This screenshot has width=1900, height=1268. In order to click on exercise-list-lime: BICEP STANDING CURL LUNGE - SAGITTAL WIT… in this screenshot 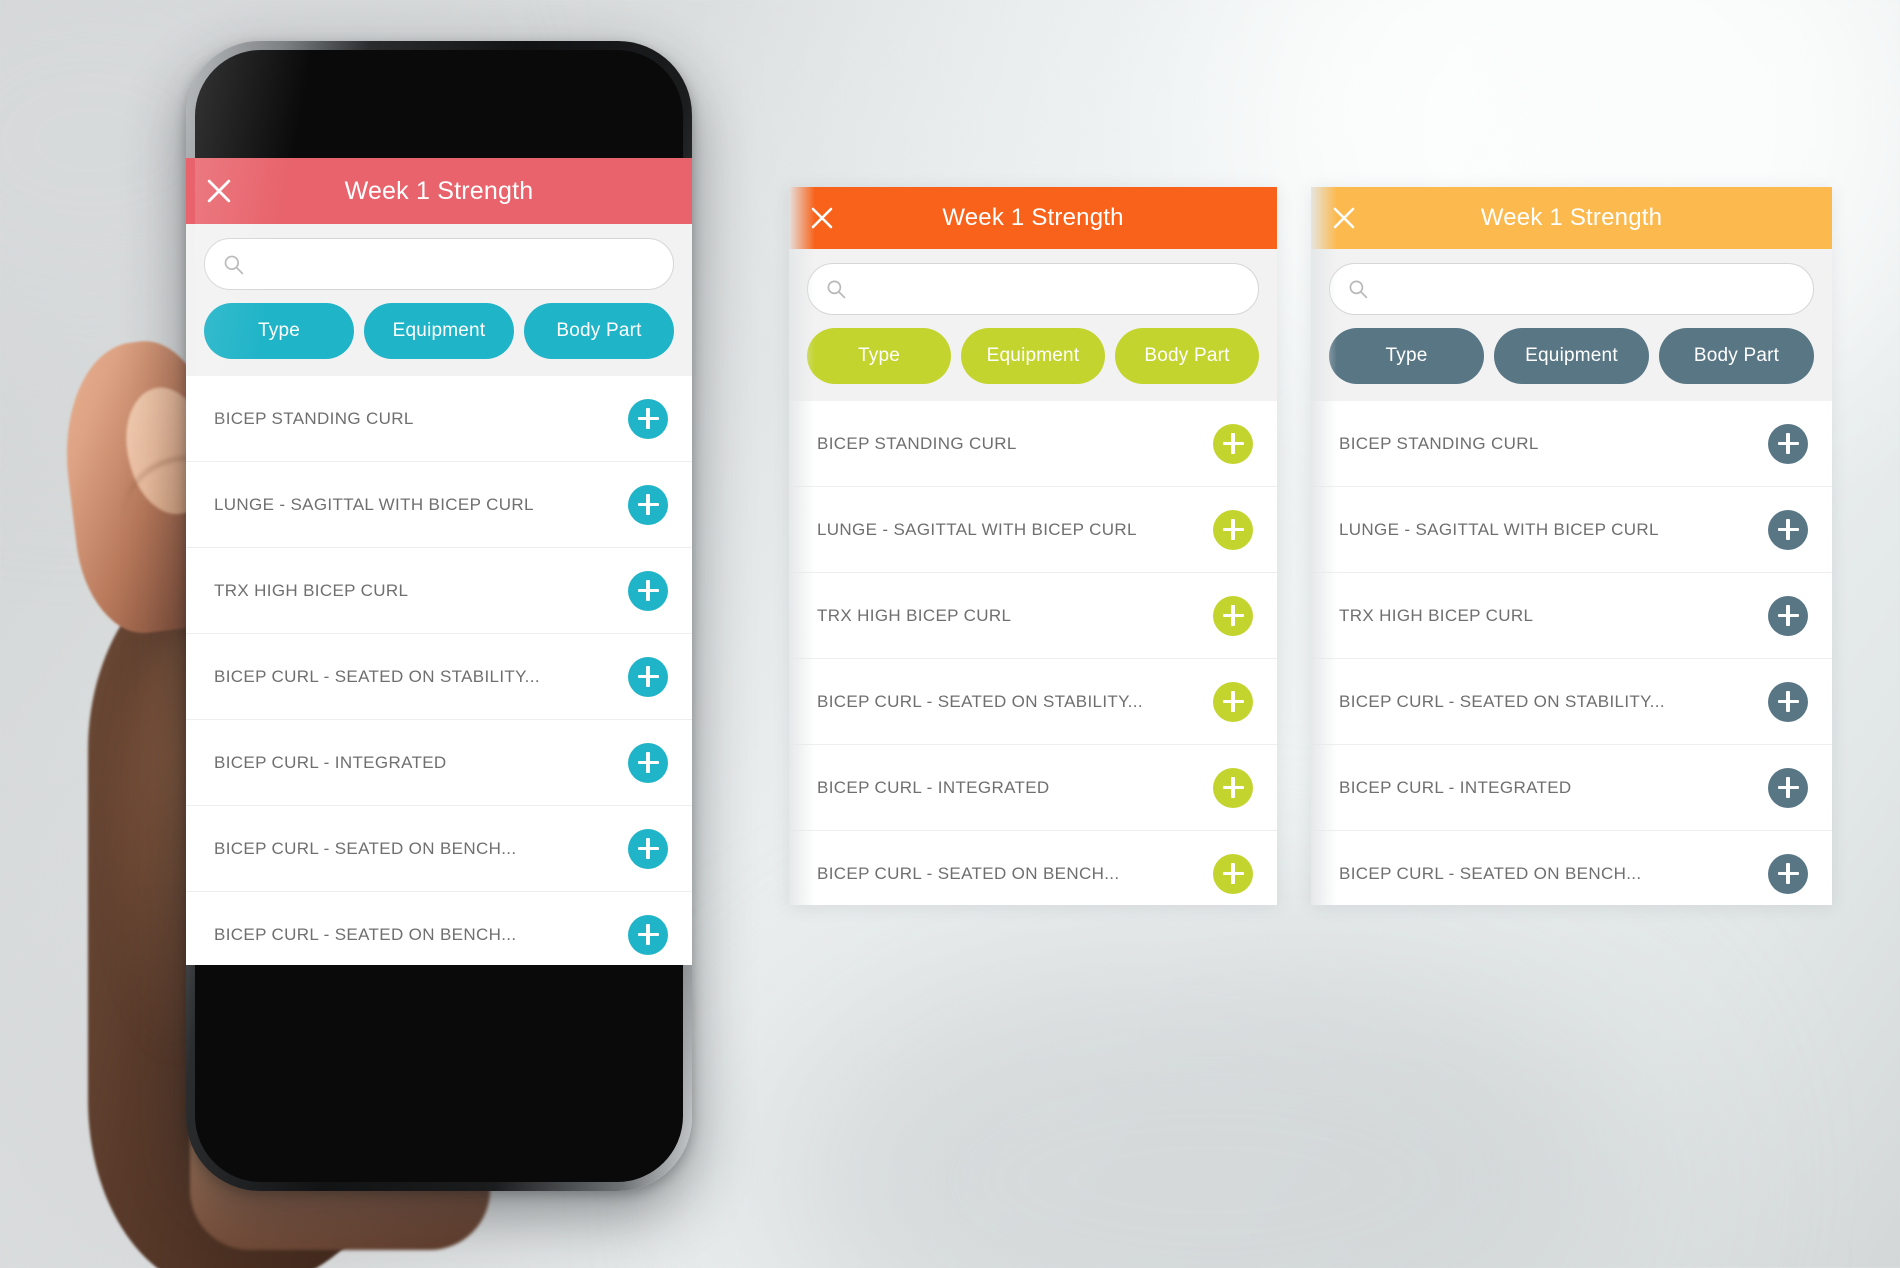, I will do `click(1033, 653)`.